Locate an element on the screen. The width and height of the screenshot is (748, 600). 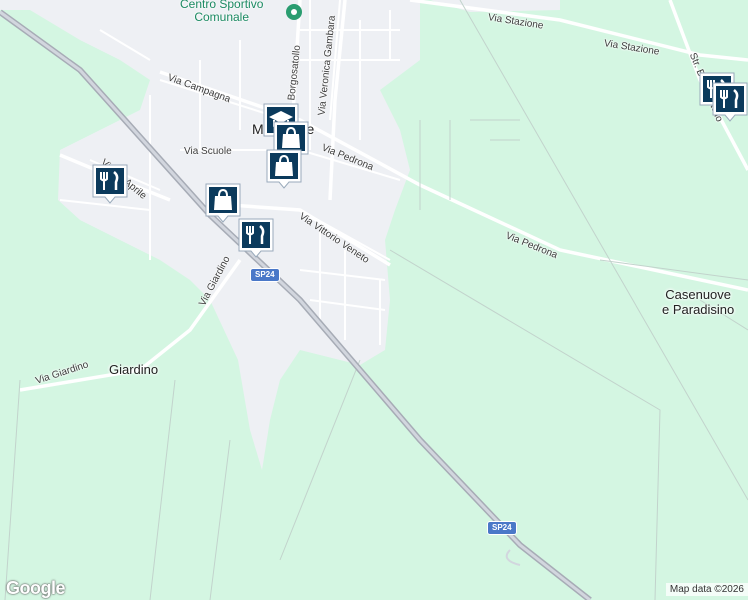
poi-label-line: Comunale is located at coordinates (222, 17).